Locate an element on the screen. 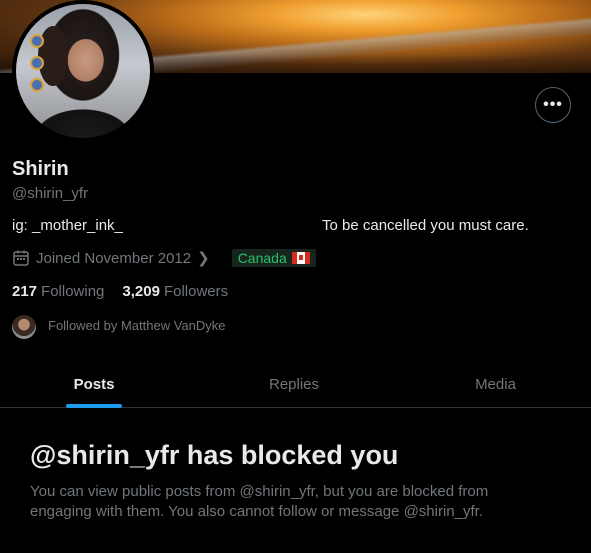 Image resolution: width=591 pixels, height=553 pixels. tab-media-label: Media is located at coordinates (495, 384).